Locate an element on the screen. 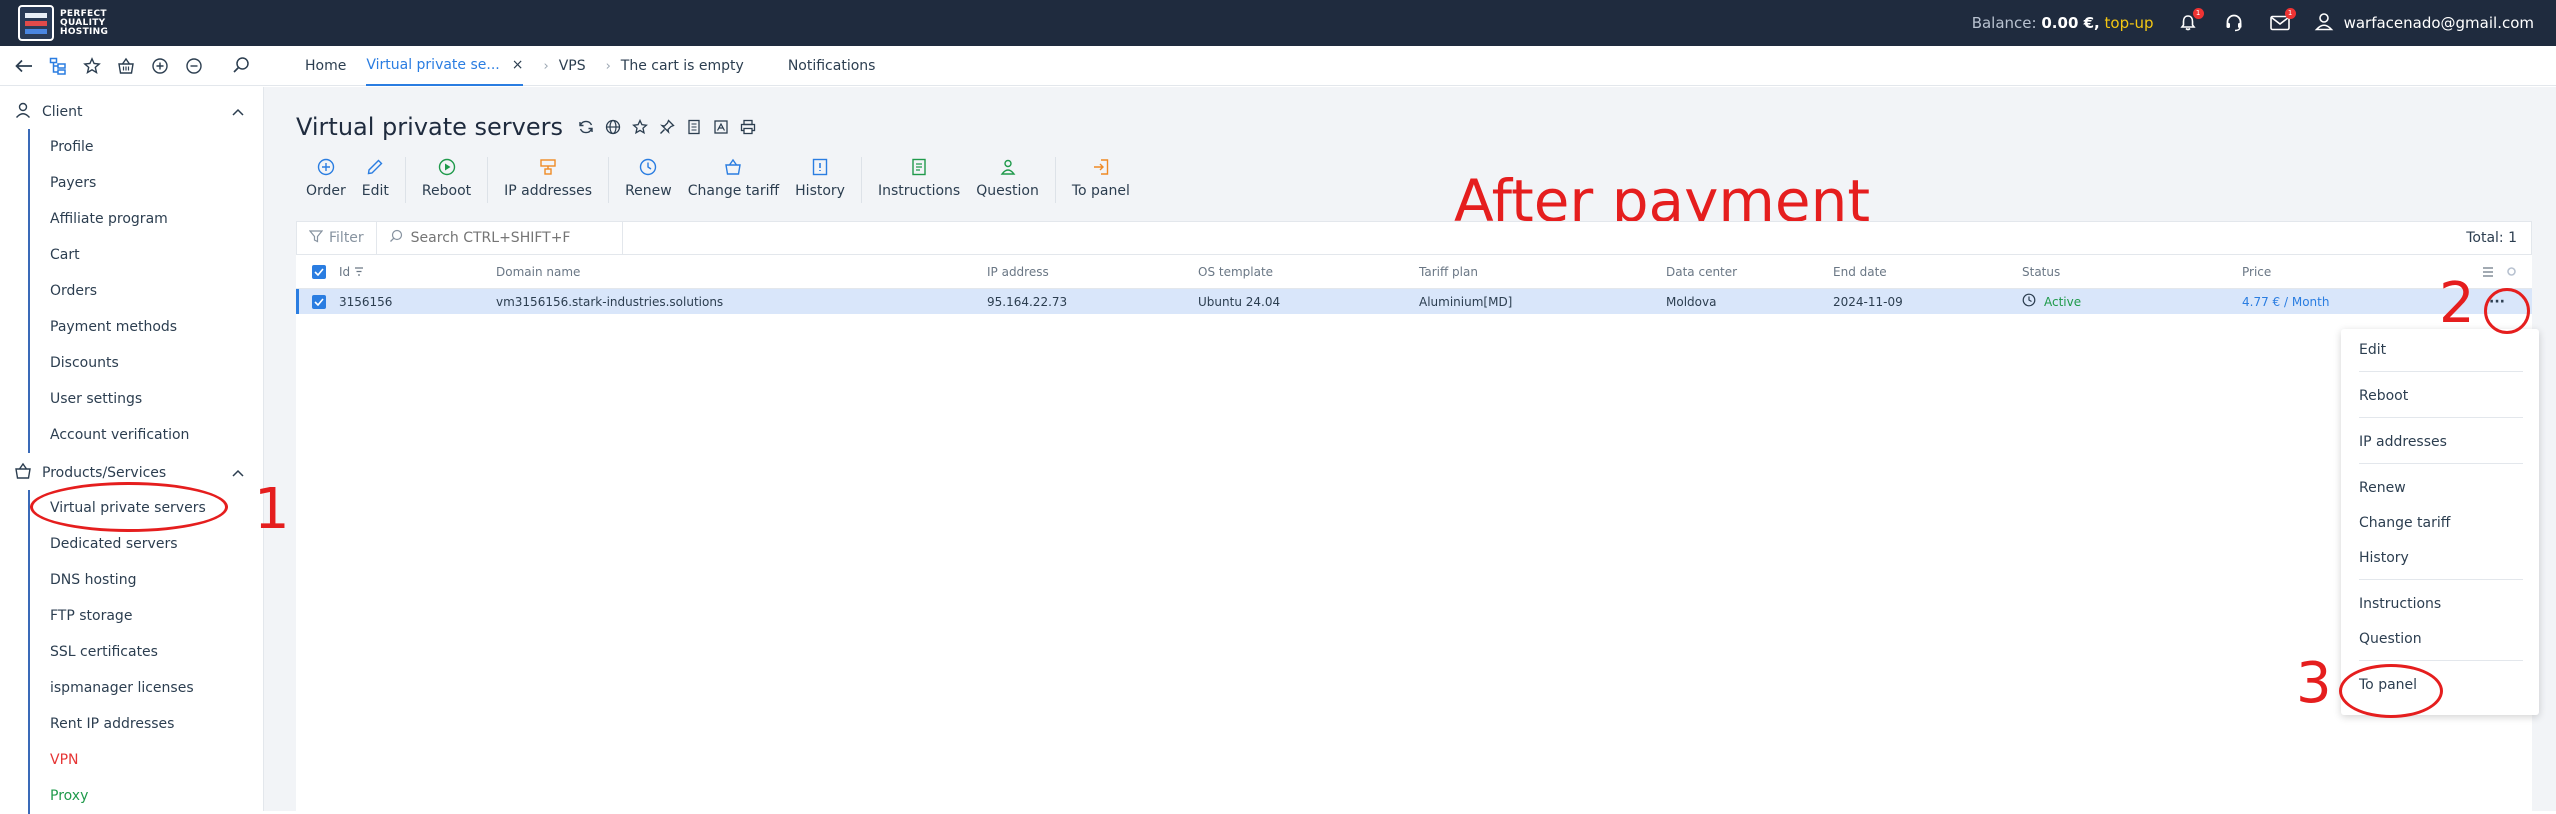 This screenshot has height=814, width=2556. sidebar-item-payment-methods: Payment methods is located at coordinates (109, 327).